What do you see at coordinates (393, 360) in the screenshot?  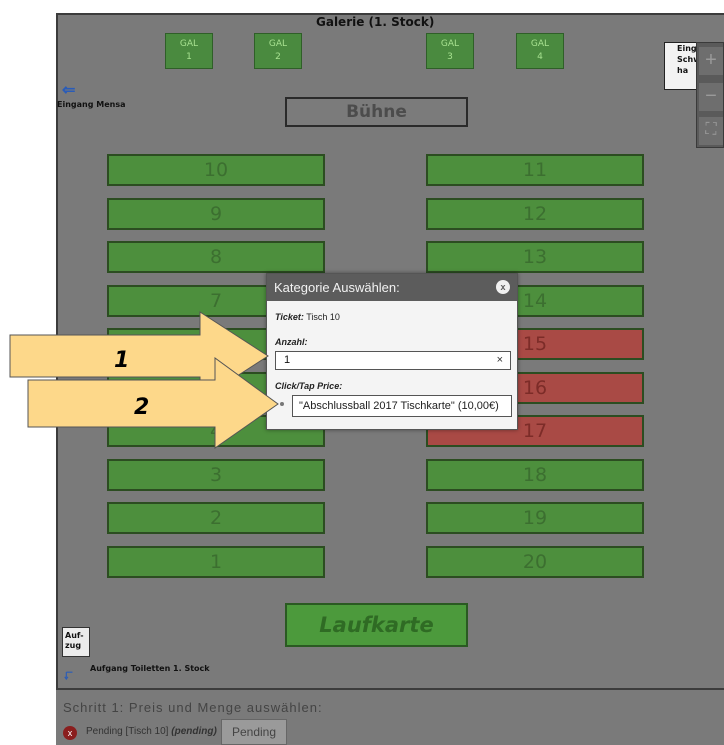 I see `quantity-input: 1 ×` at bounding box center [393, 360].